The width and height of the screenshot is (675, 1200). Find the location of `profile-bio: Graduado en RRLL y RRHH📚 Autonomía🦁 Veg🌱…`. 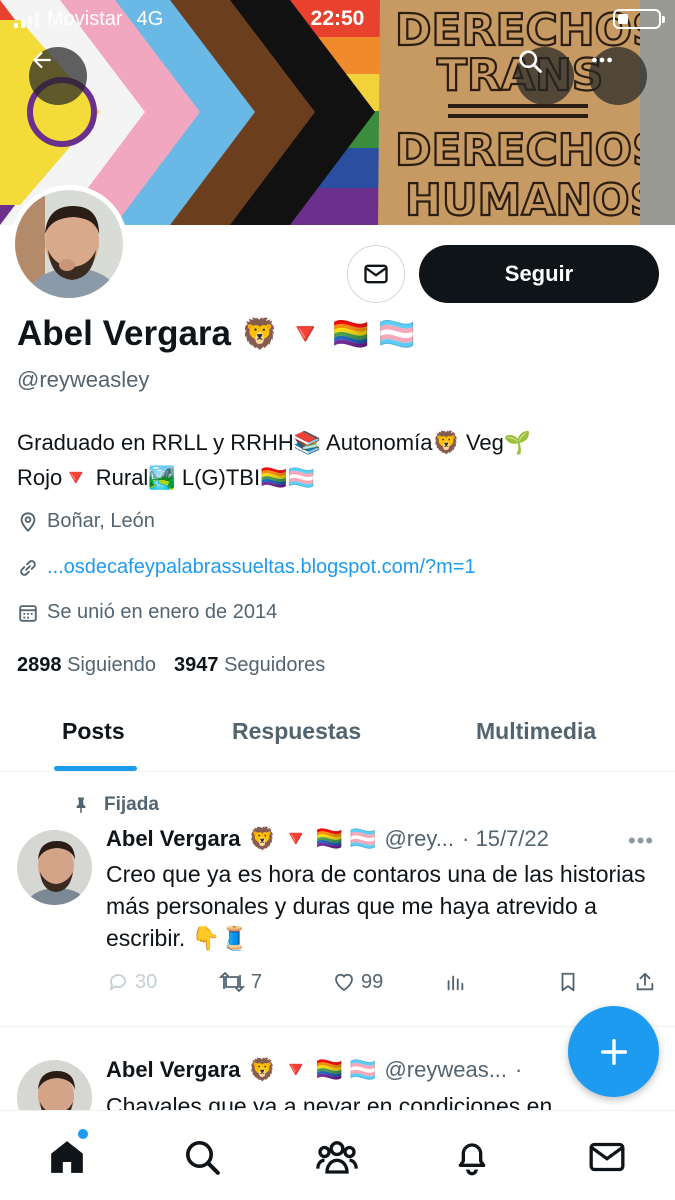

profile-bio: Graduado en RRLL y RRHH📚 Autonomía🦁 Veg🌱… is located at coordinates (337, 460).